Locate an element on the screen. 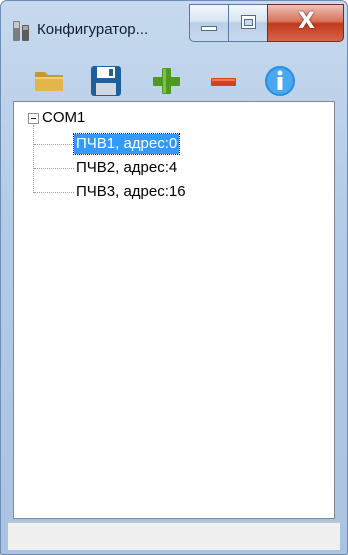 The width and height of the screenshot is (348, 555). save-button is located at coordinates (106, 81).